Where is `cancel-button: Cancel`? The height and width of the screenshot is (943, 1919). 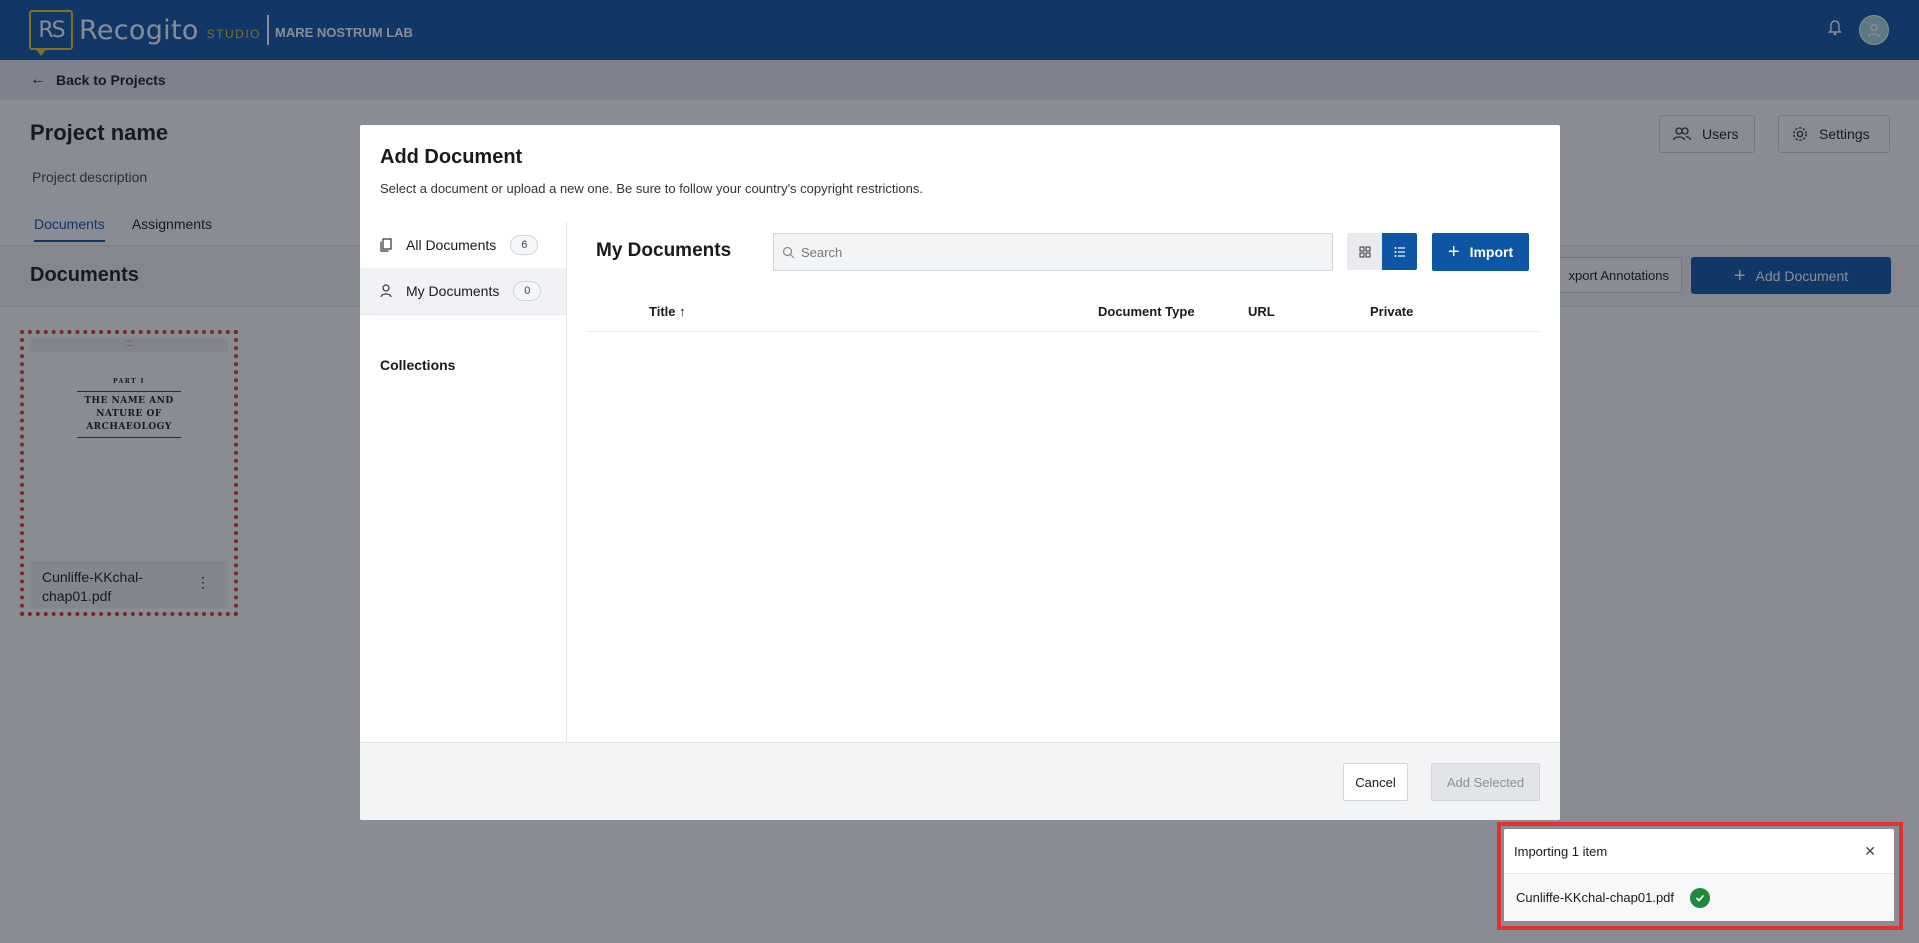 cancel-button: Cancel is located at coordinates (1375, 782).